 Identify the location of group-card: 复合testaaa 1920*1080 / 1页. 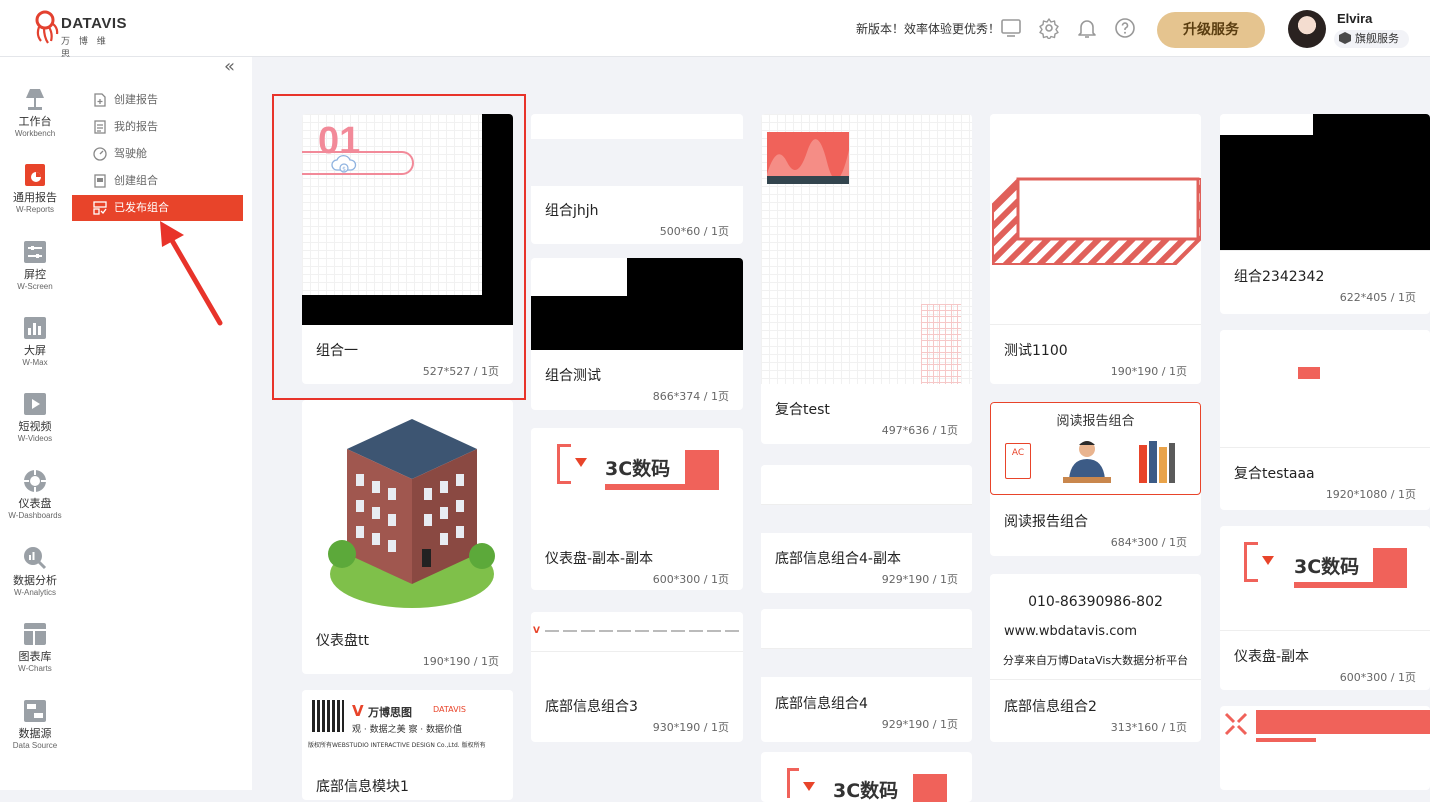
(1325, 420).